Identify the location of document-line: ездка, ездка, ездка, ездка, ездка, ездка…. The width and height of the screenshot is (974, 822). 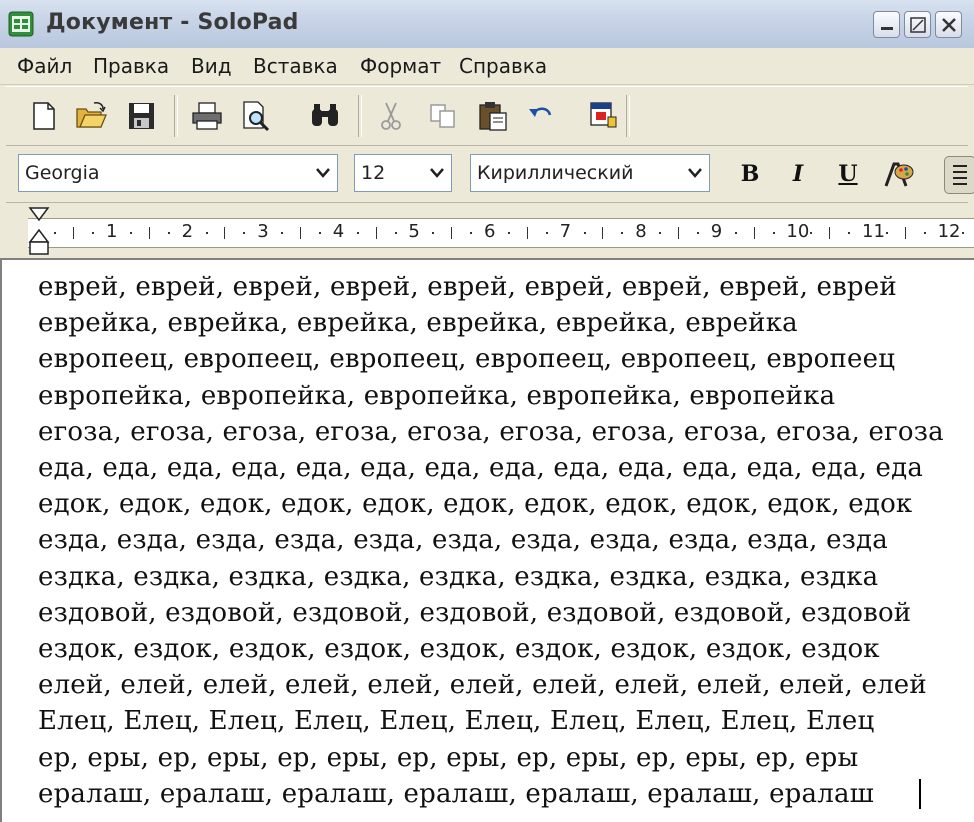
(458, 576).